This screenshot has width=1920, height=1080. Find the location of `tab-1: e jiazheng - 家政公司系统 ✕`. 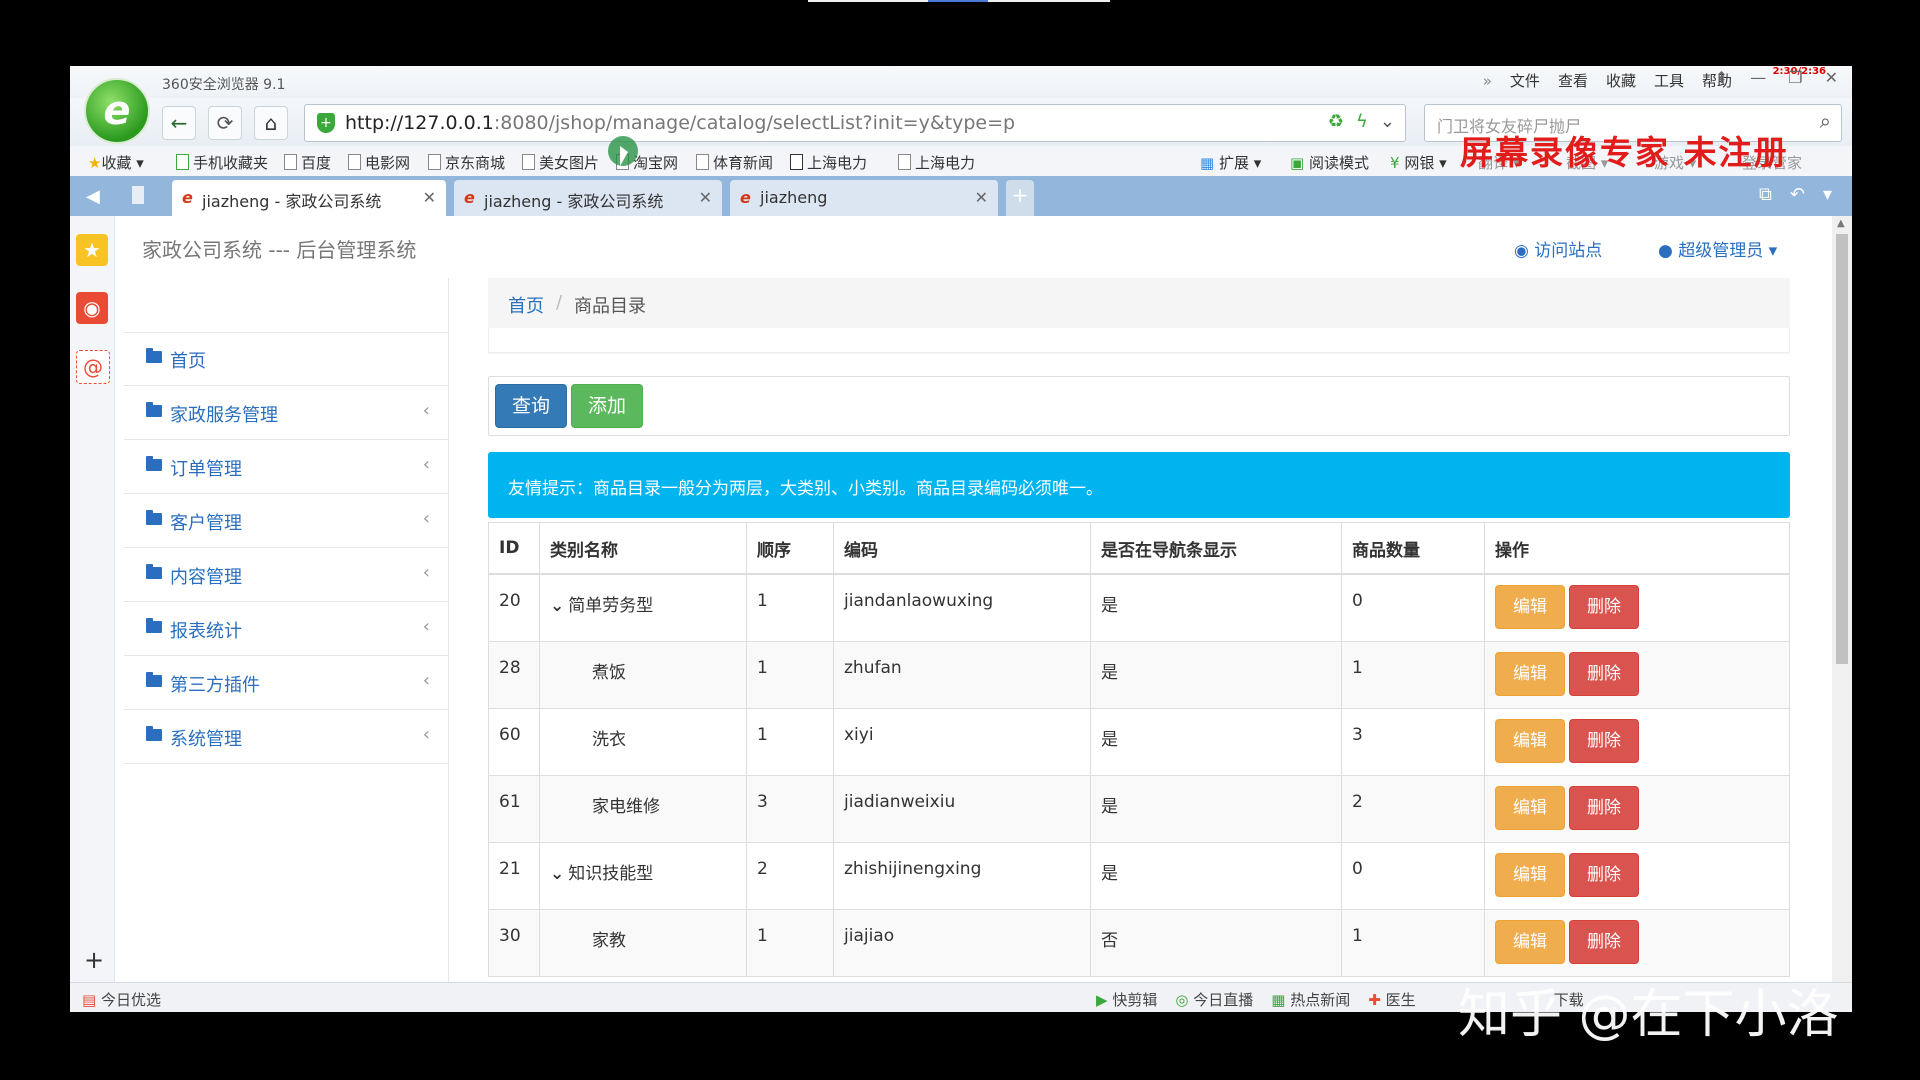

tab-1: e jiazheng - 家政公司系统 ✕ is located at coordinates (309, 198).